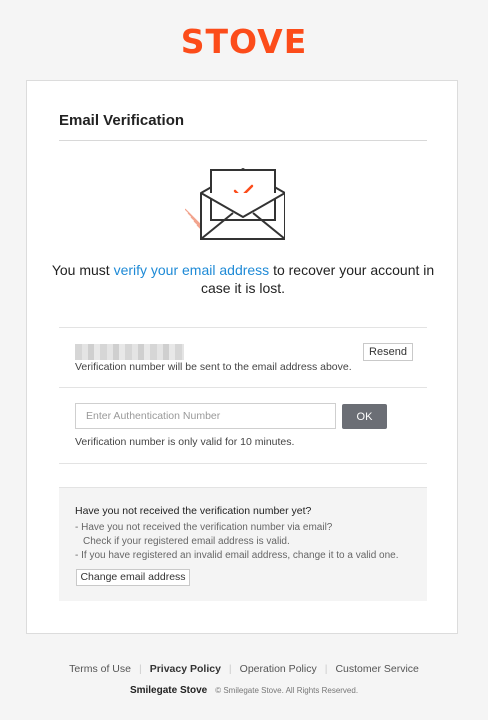 Image resolution: width=488 pixels, height=720 pixels. I want to click on operation-policy-link: Operation Policy, so click(278, 669).